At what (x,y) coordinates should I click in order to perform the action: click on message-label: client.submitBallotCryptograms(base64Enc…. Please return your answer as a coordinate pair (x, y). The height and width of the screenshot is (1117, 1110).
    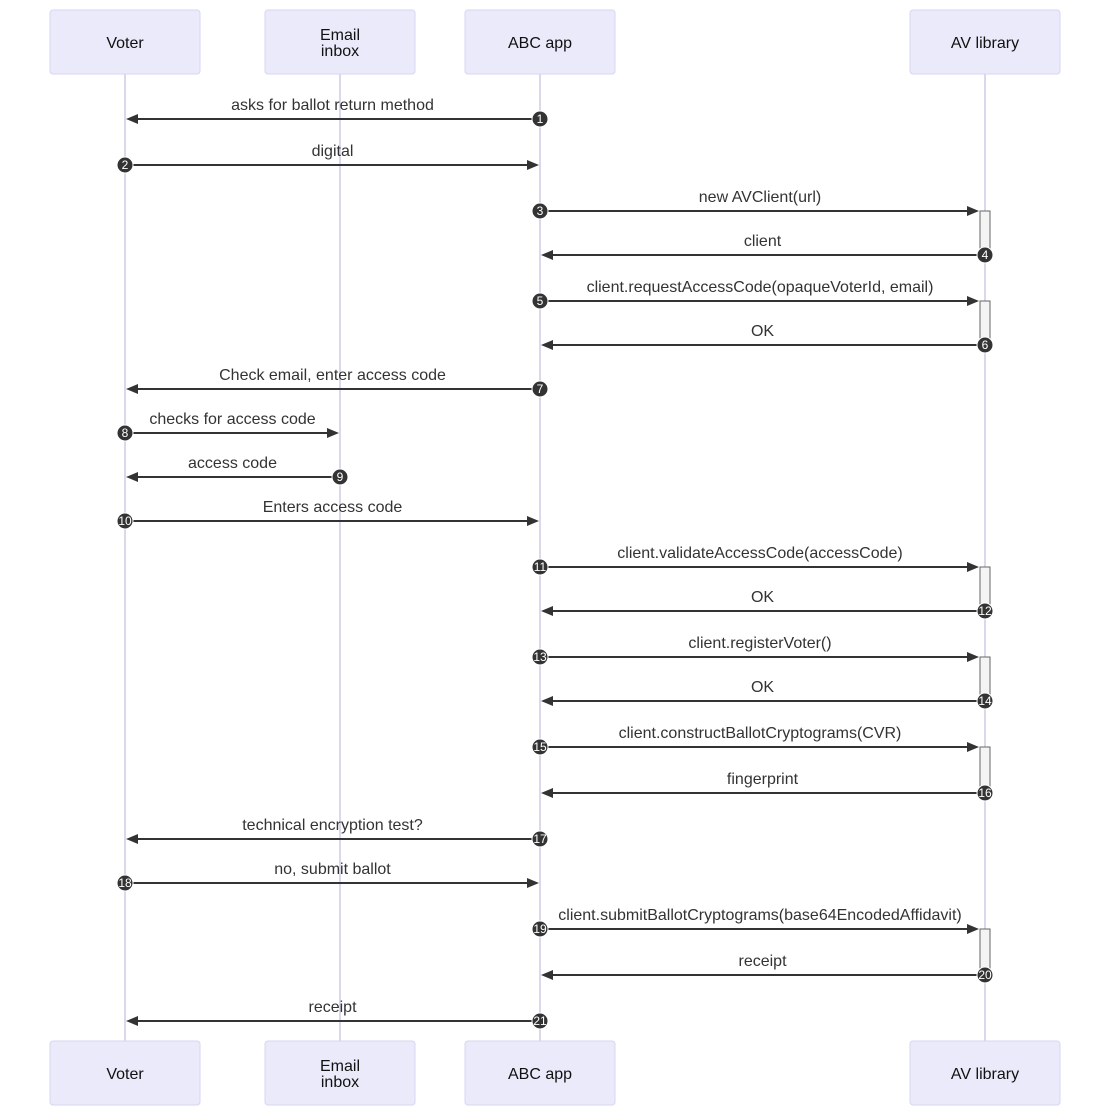
    Looking at the image, I should click on (759, 915).